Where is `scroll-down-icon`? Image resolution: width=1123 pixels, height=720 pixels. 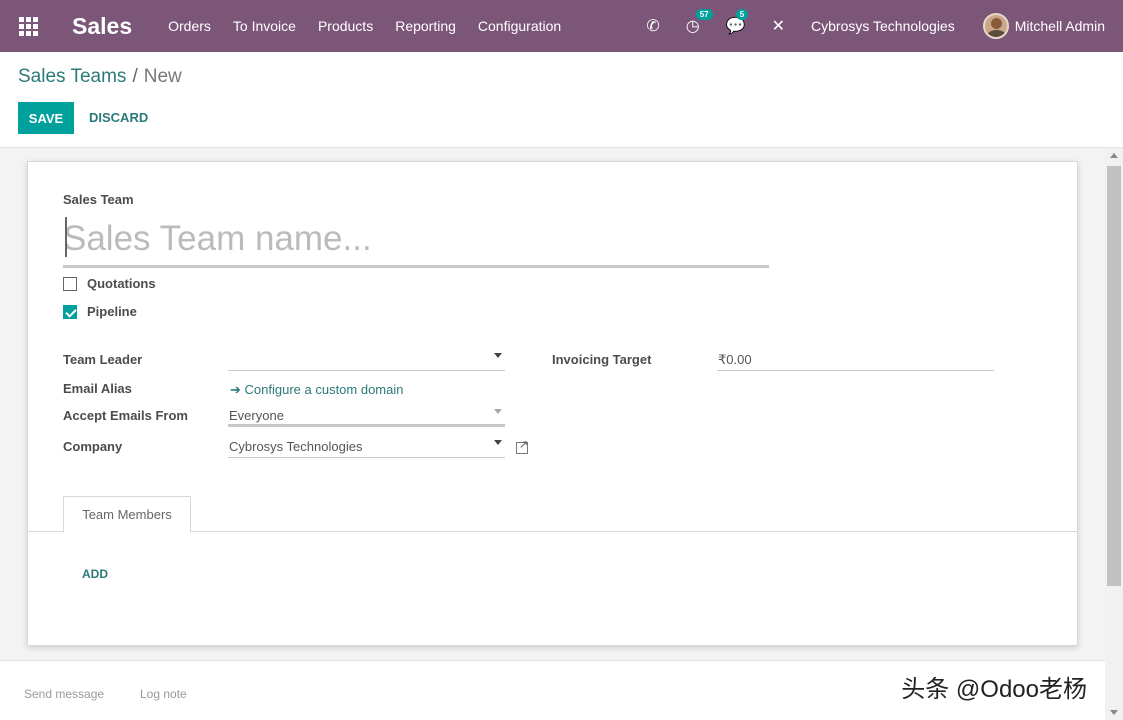 scroll-down-icon is located at coordinates (1114, 712).